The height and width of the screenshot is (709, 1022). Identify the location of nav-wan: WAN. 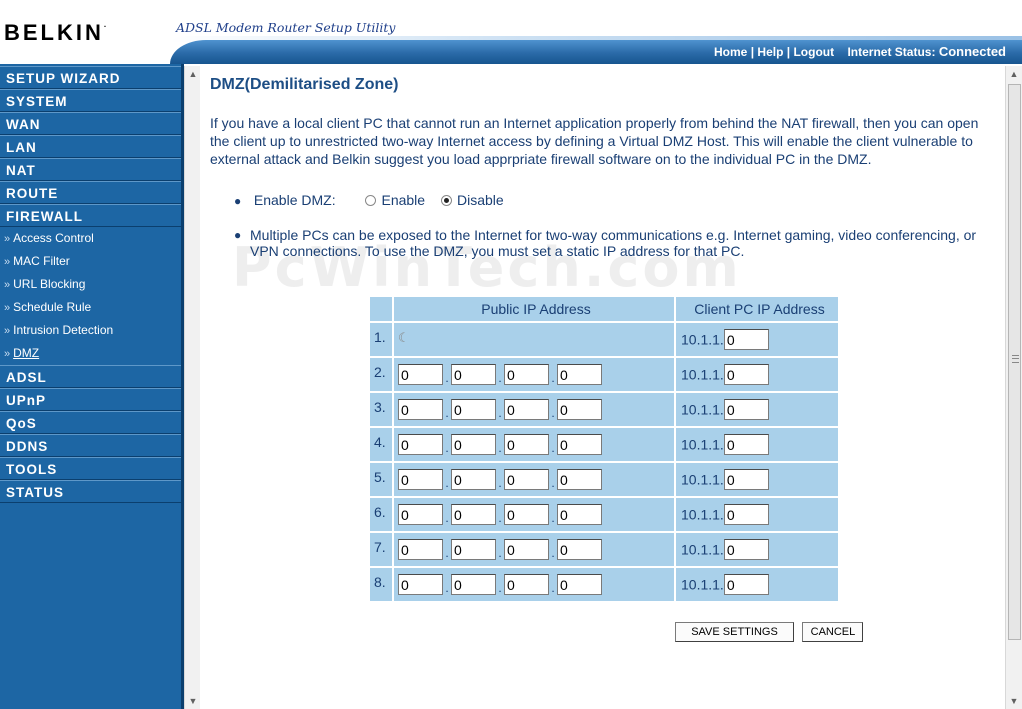
(91, 123).